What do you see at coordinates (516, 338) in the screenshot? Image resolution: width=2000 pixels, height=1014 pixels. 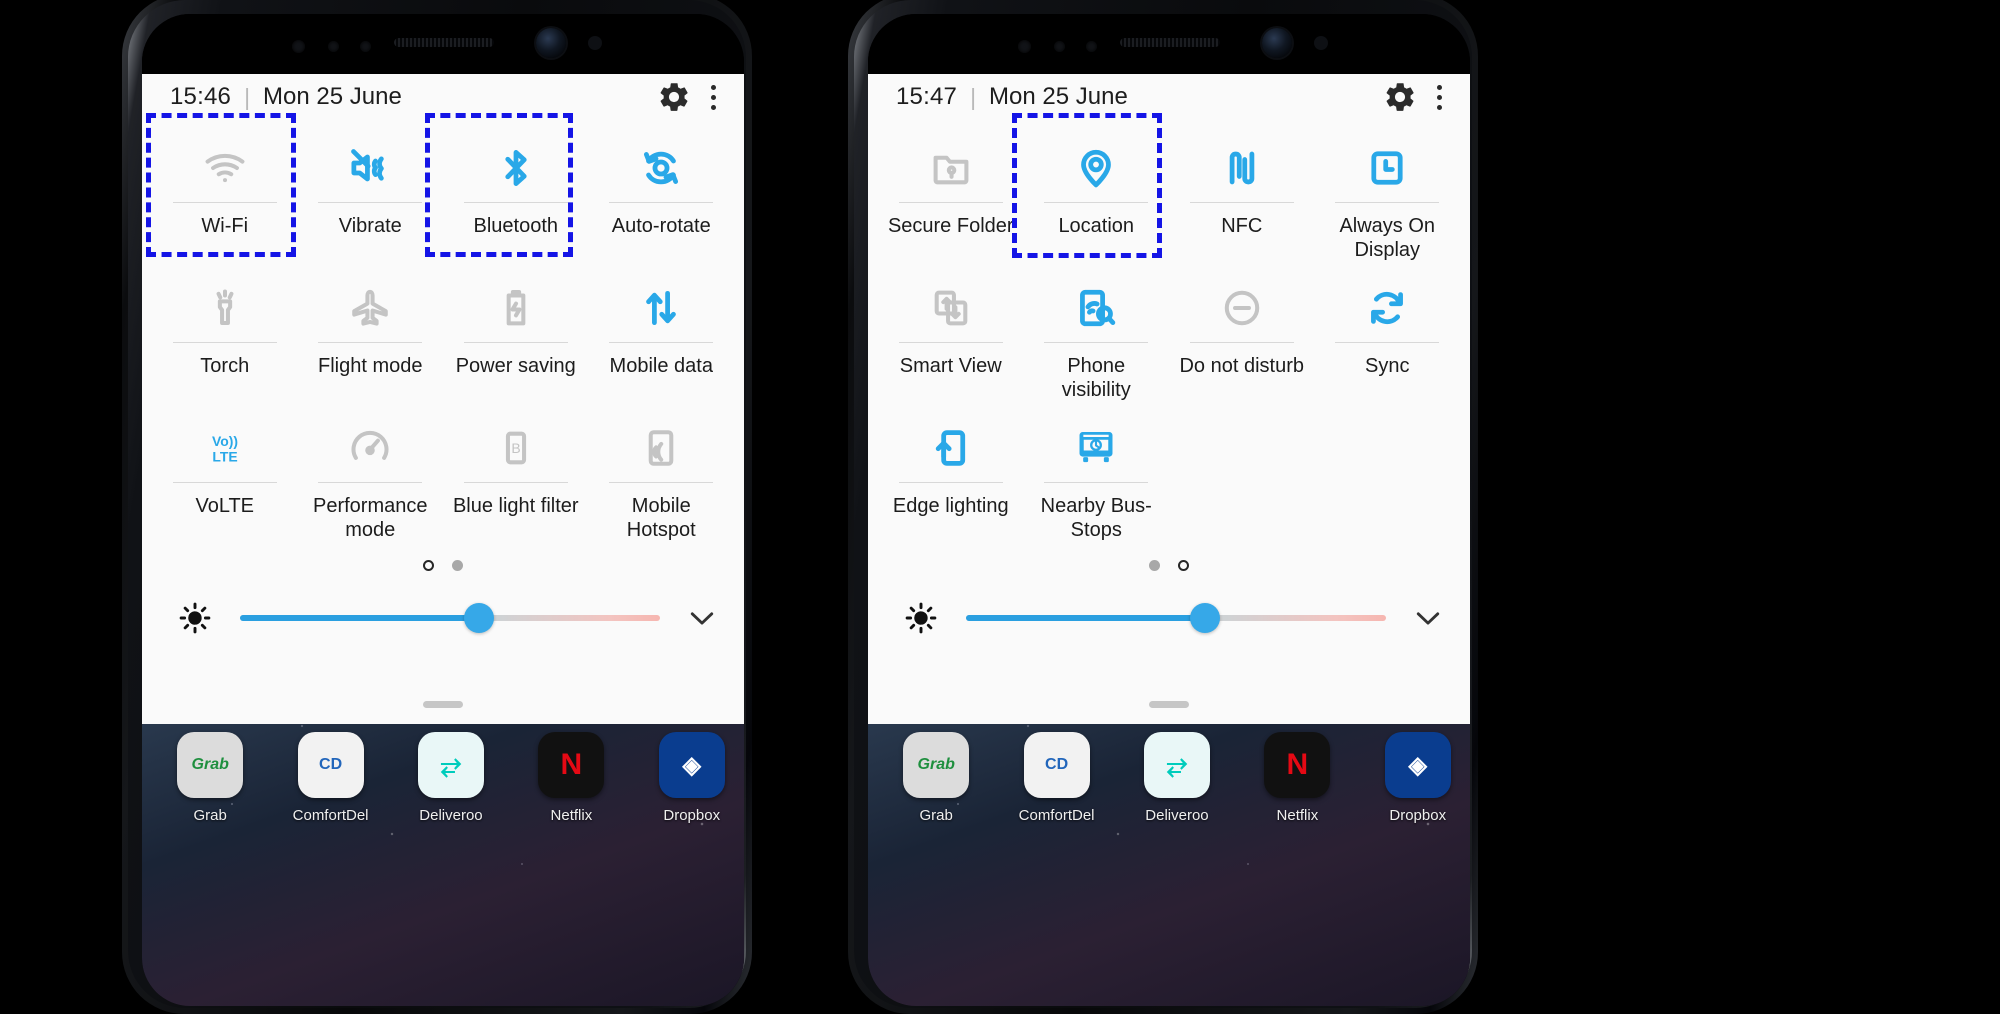 I see `quick-tile-power-saving: Power saving` at bounding box center [516, 338].